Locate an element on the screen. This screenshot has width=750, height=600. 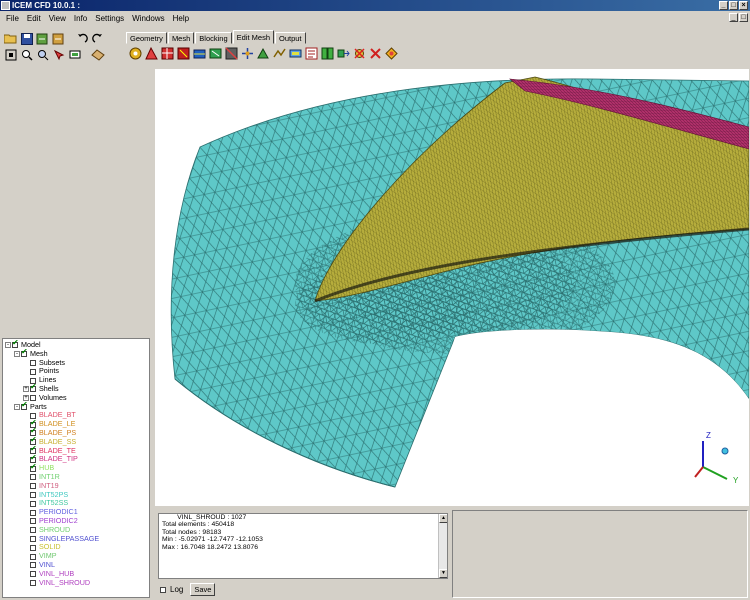
adjust-thickness-icon is located at coordinates (295, 53).